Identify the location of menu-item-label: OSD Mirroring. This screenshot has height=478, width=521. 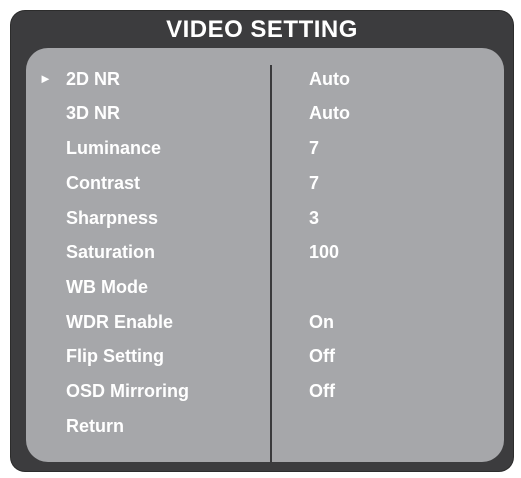
(128, 391).